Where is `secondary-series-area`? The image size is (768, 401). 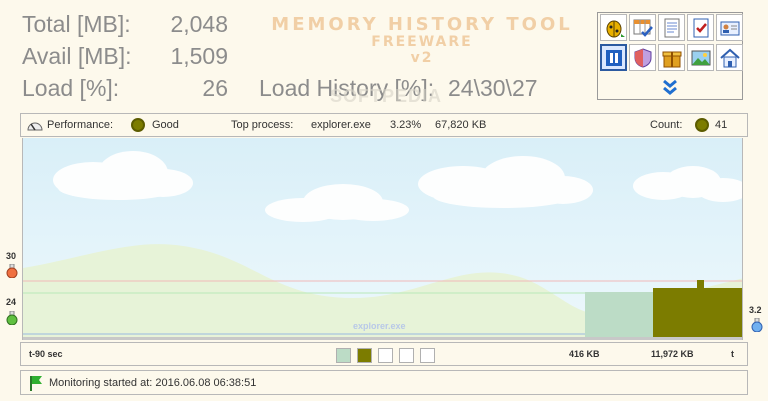 secondary-series-area is located at coordinates (619, 316).